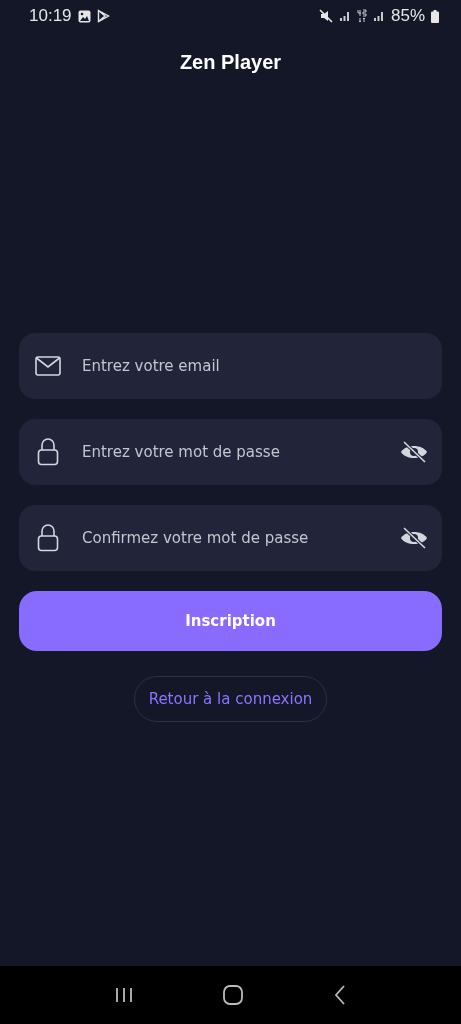 This screenshot has width=461, height=1024. I want to click on play-icon, so click(103, 16).